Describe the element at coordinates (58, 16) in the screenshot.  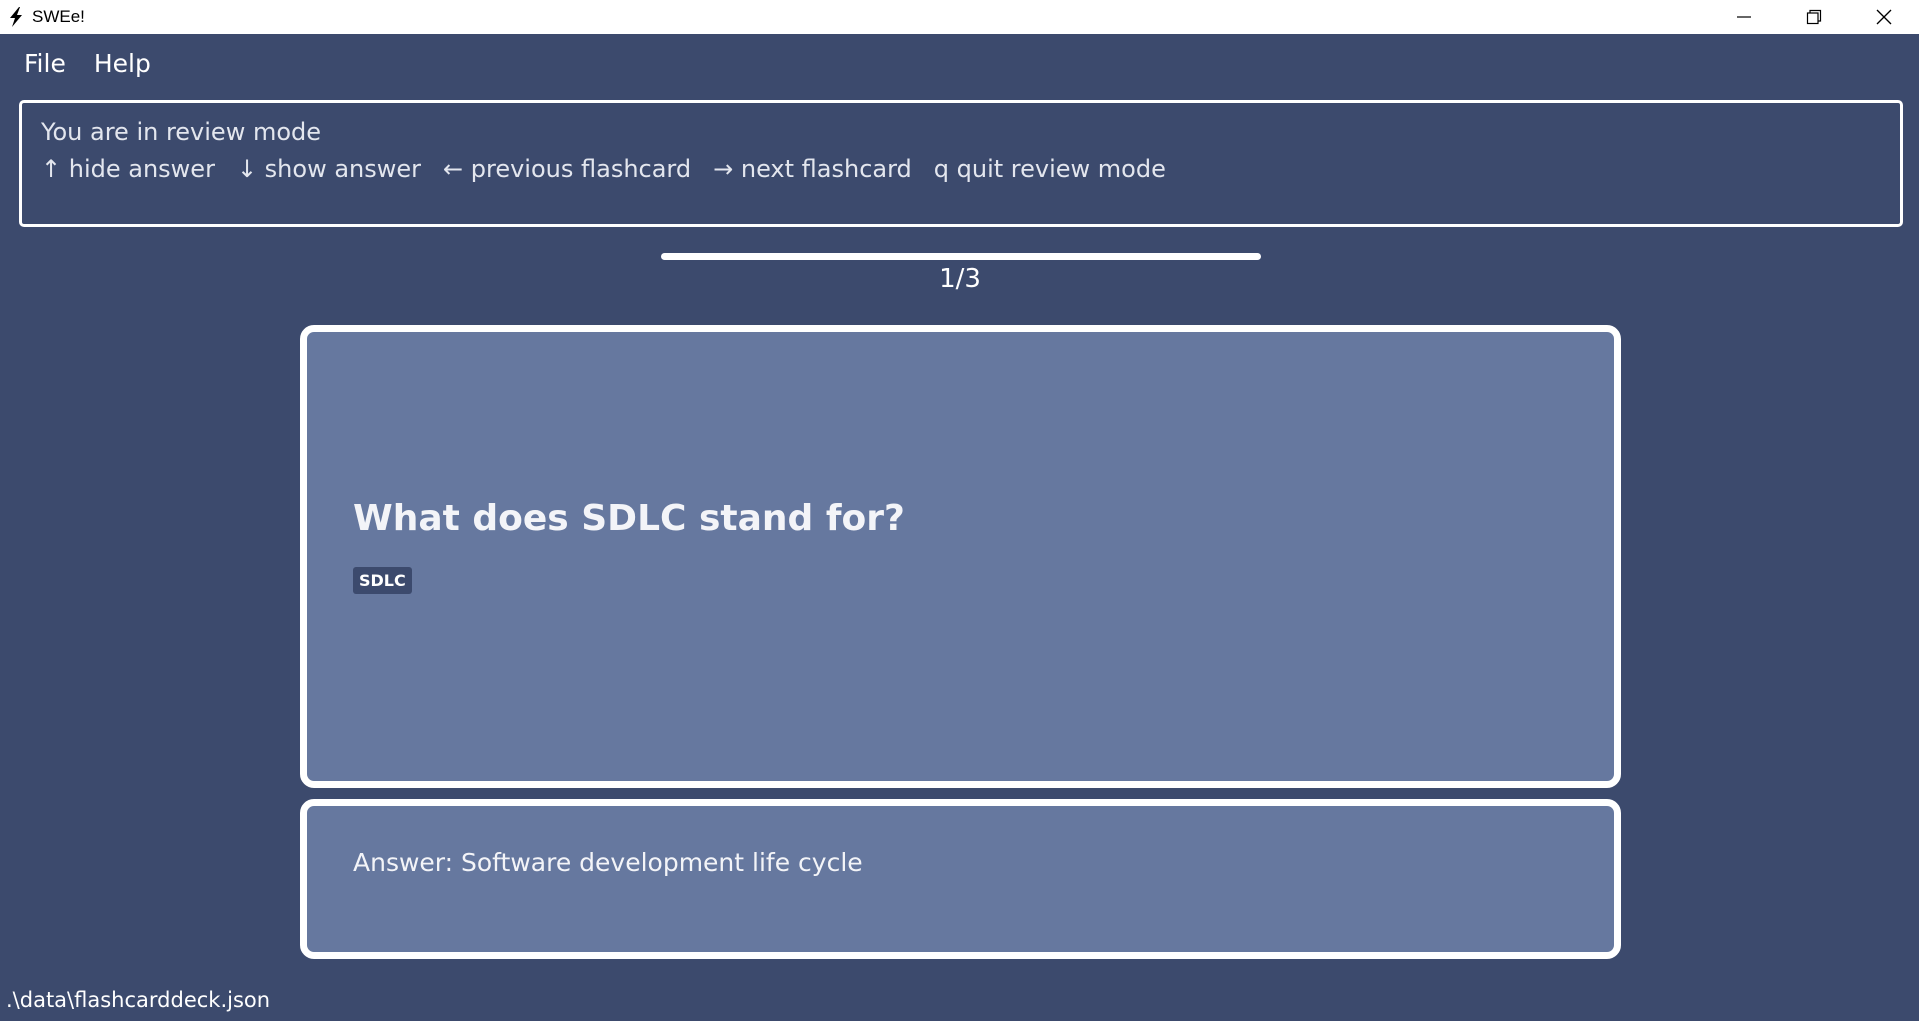
I see `window-title: SWEe!` at that location.